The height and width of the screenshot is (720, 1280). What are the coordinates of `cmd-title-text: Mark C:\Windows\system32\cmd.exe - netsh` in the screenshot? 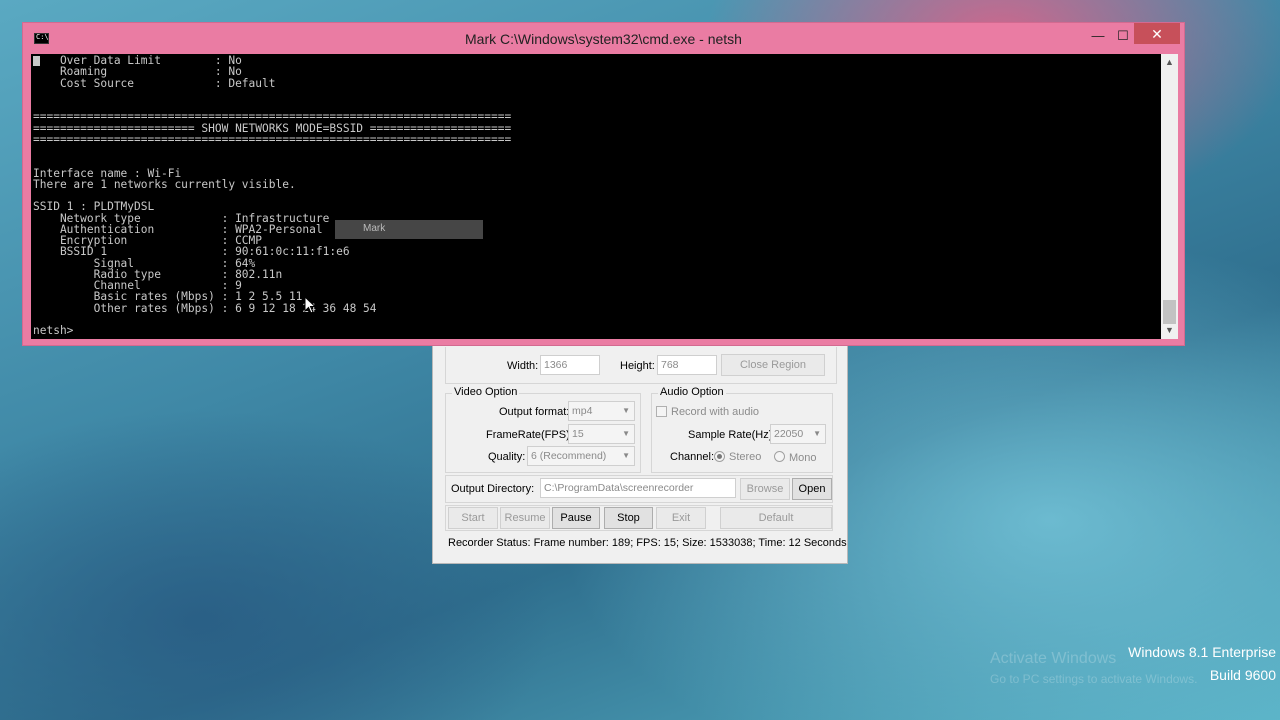 It's located at (603, 39).